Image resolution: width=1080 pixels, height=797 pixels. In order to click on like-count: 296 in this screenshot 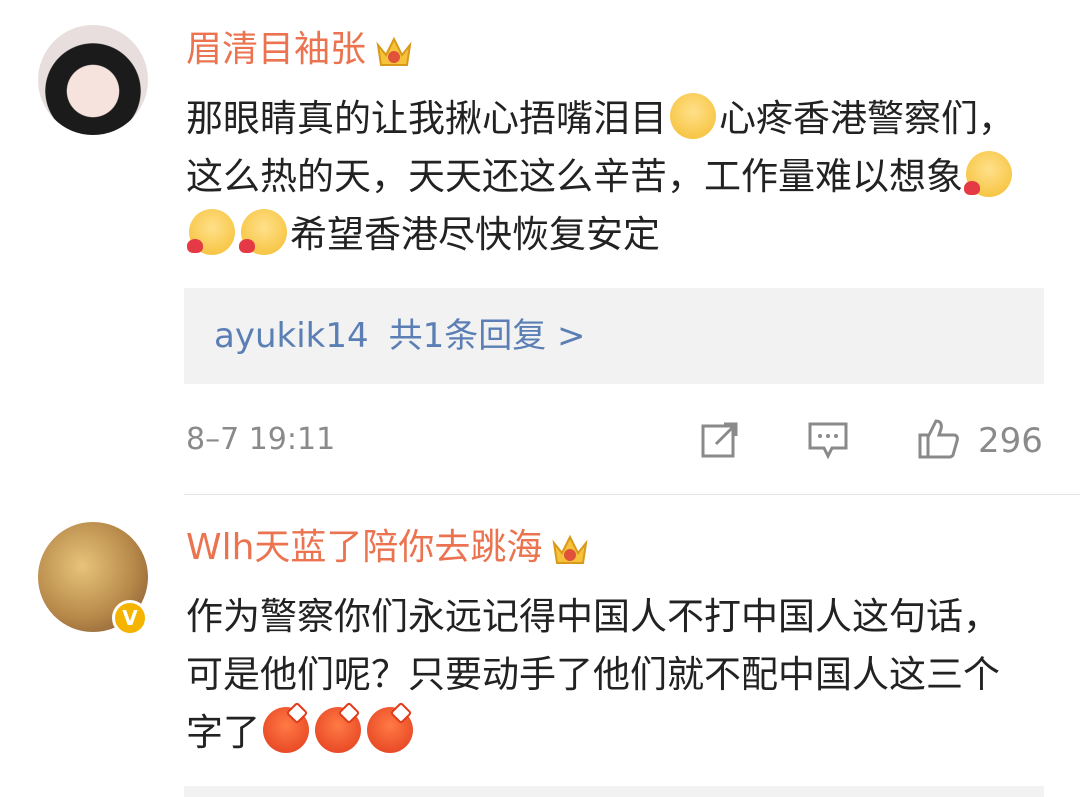, I will do `click(1010, 441)`.